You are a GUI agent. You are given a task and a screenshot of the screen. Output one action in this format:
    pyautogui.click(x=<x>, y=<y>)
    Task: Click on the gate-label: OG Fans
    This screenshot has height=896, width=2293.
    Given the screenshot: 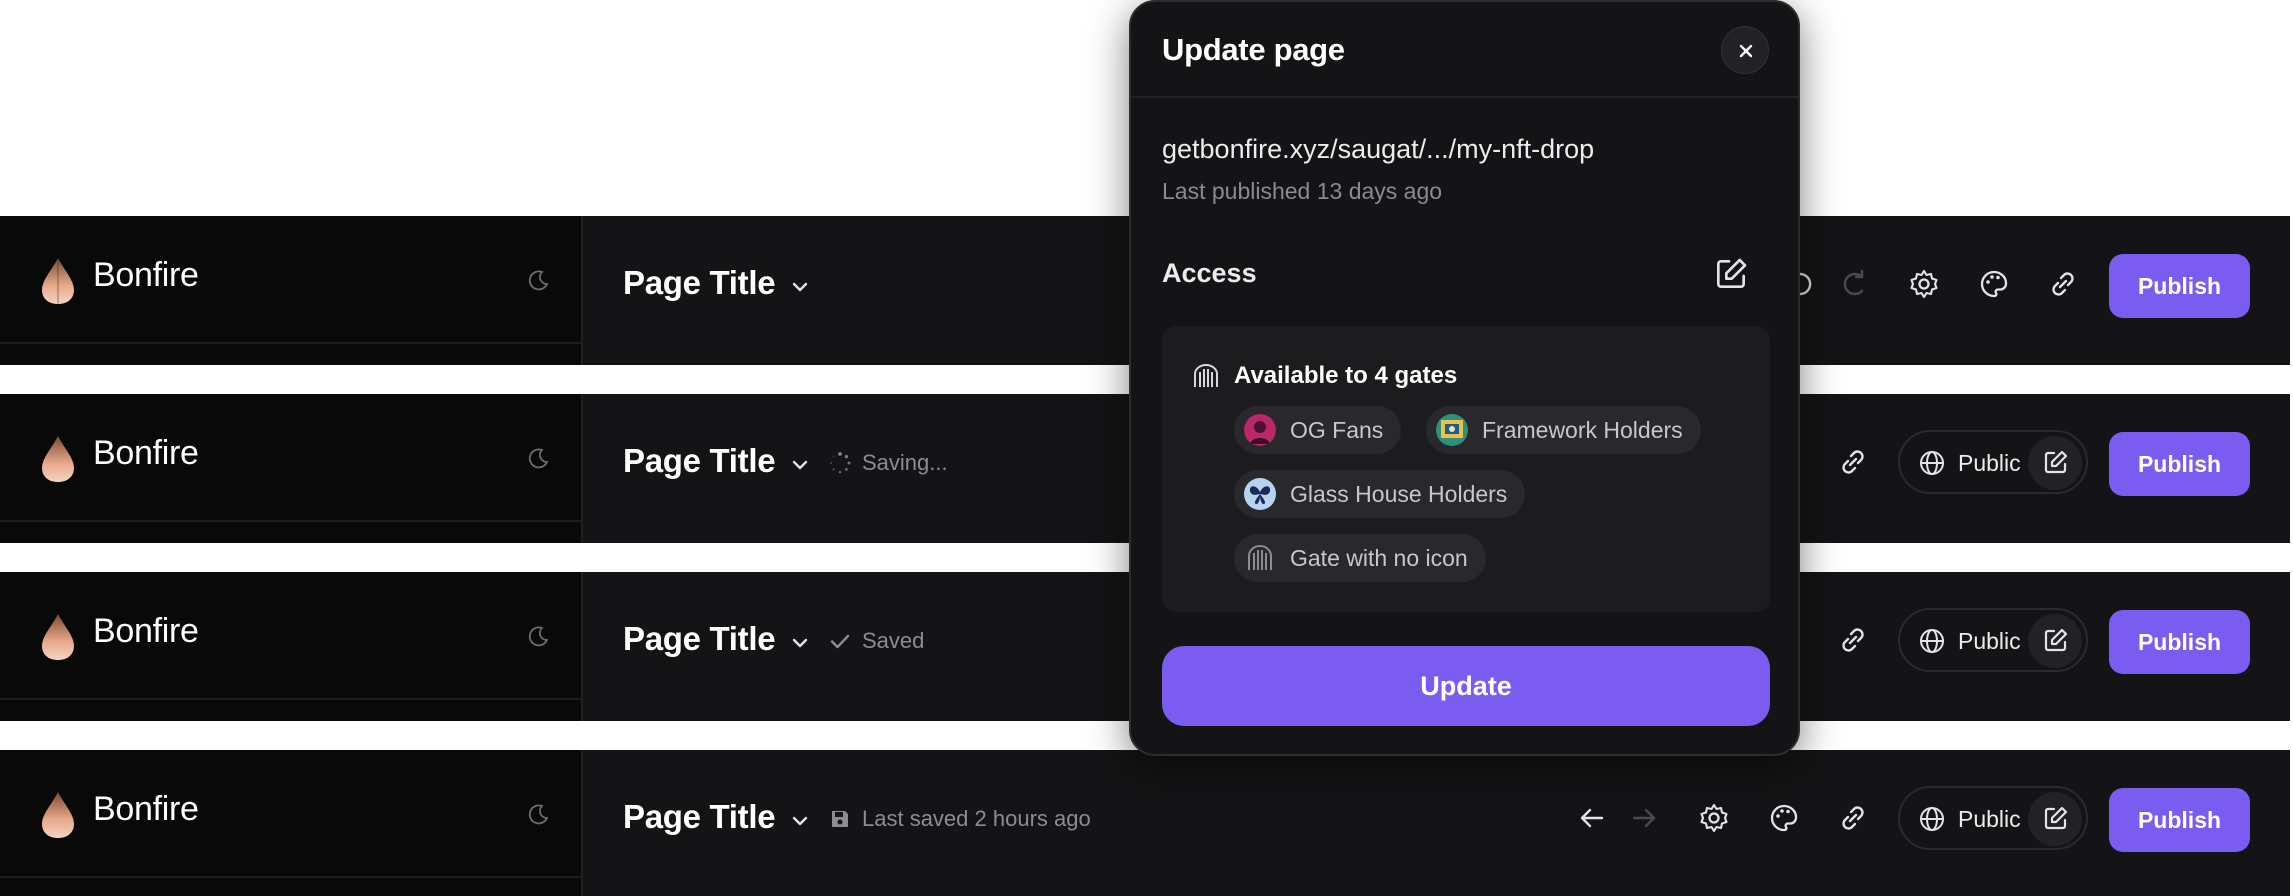 What is the action you would take?
    pyautogui.click(x=1337, y=429)
    